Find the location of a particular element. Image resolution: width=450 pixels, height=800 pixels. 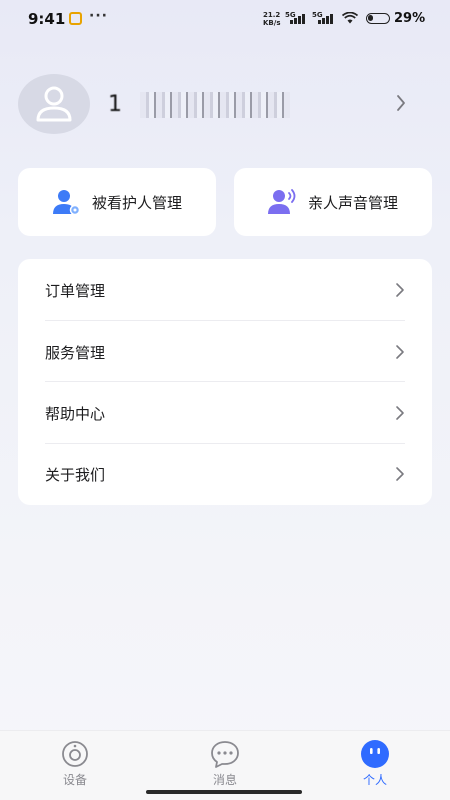

avatar is located at coordinates (54, 104).